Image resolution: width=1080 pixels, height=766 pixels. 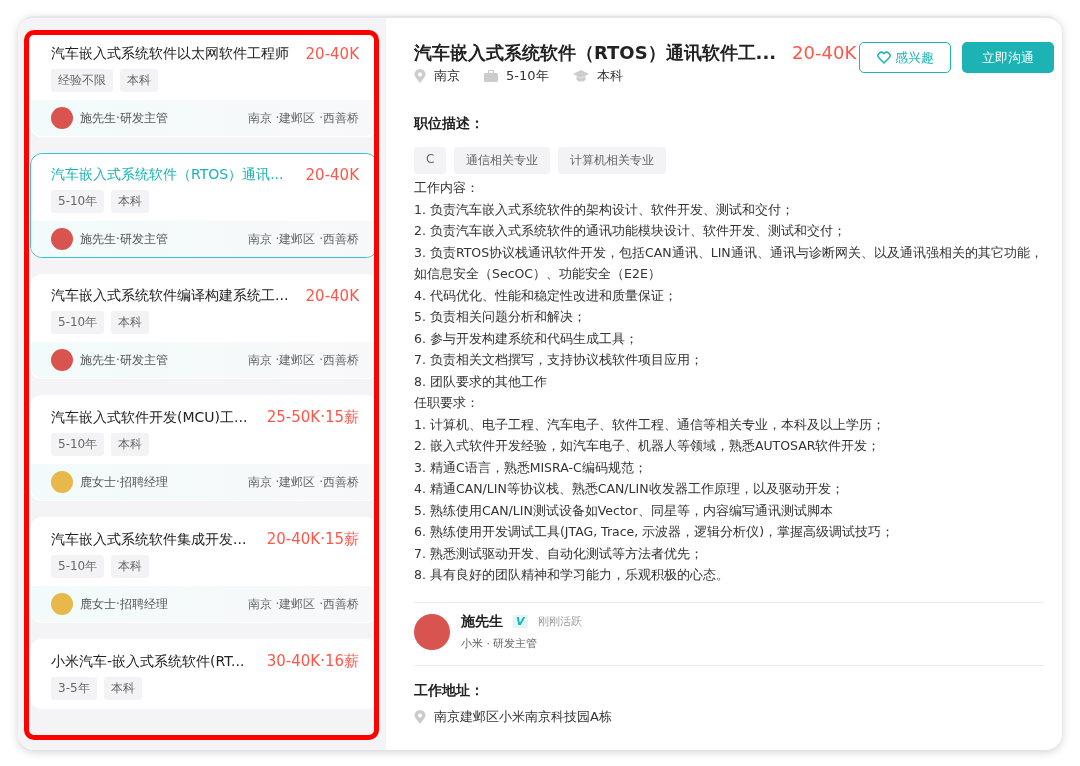 What do you see at coordinates (82, 80) in the screenshot?
I see `tag: 经验不限` at bounding box center [82, 80].